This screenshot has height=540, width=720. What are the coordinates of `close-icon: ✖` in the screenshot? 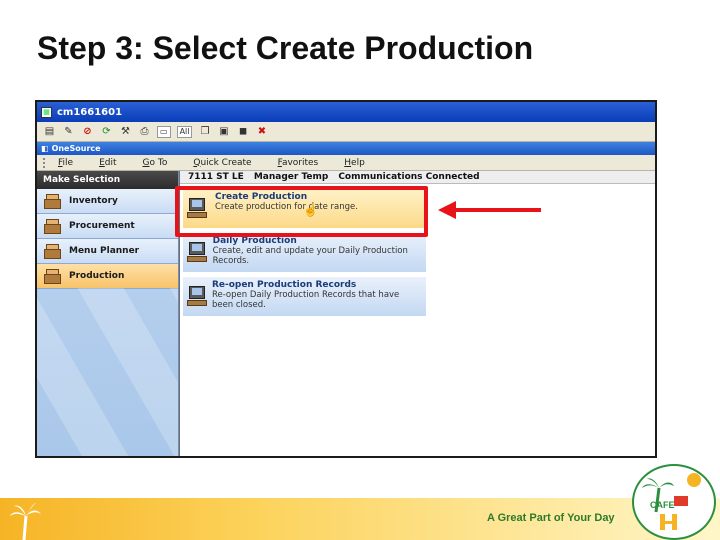 It's located at (261, 131).